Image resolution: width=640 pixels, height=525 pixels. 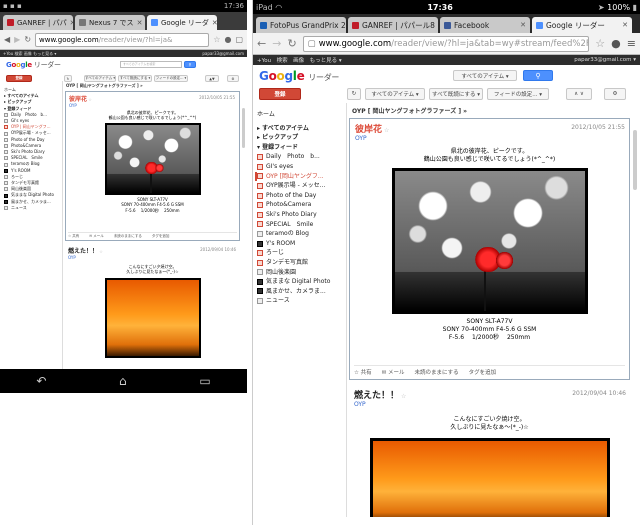 What do you see at coordinates (615, 94) in the screenshot?
I see `settings-button: ⚙` at bounding box center [615, 94].